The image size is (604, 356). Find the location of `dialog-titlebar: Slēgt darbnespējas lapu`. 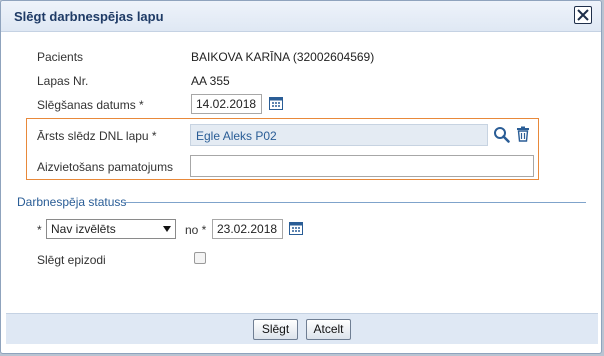

dialog-titlebar: Slēgt darbnespējas lapu is located at coordinates (301, 16).